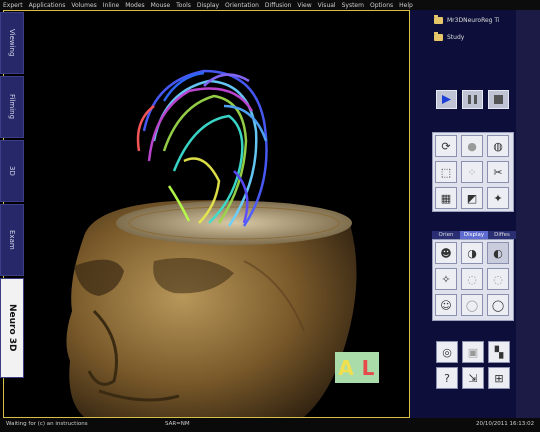 The image size is (540, 432). I want to click on export-tool-button: ⇲, so click(473, 378).